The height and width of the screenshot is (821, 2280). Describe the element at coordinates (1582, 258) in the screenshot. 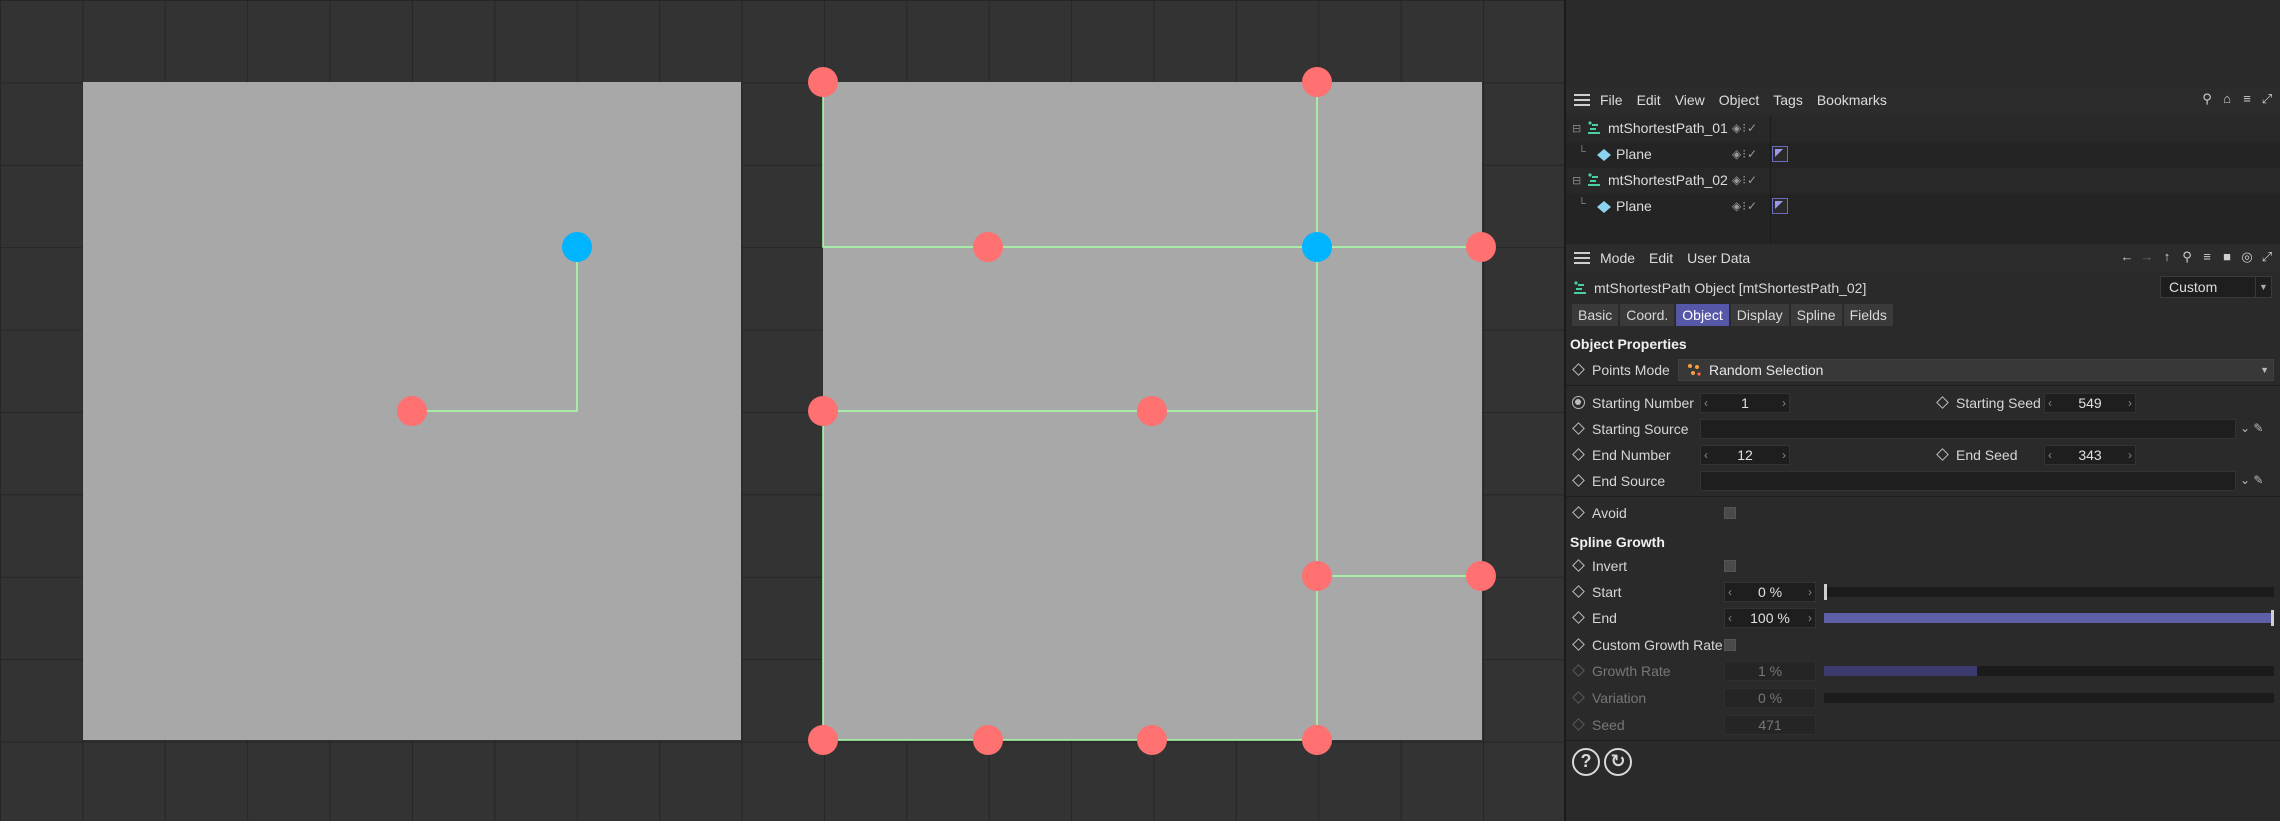

I see `hamburger-icon` at that location.